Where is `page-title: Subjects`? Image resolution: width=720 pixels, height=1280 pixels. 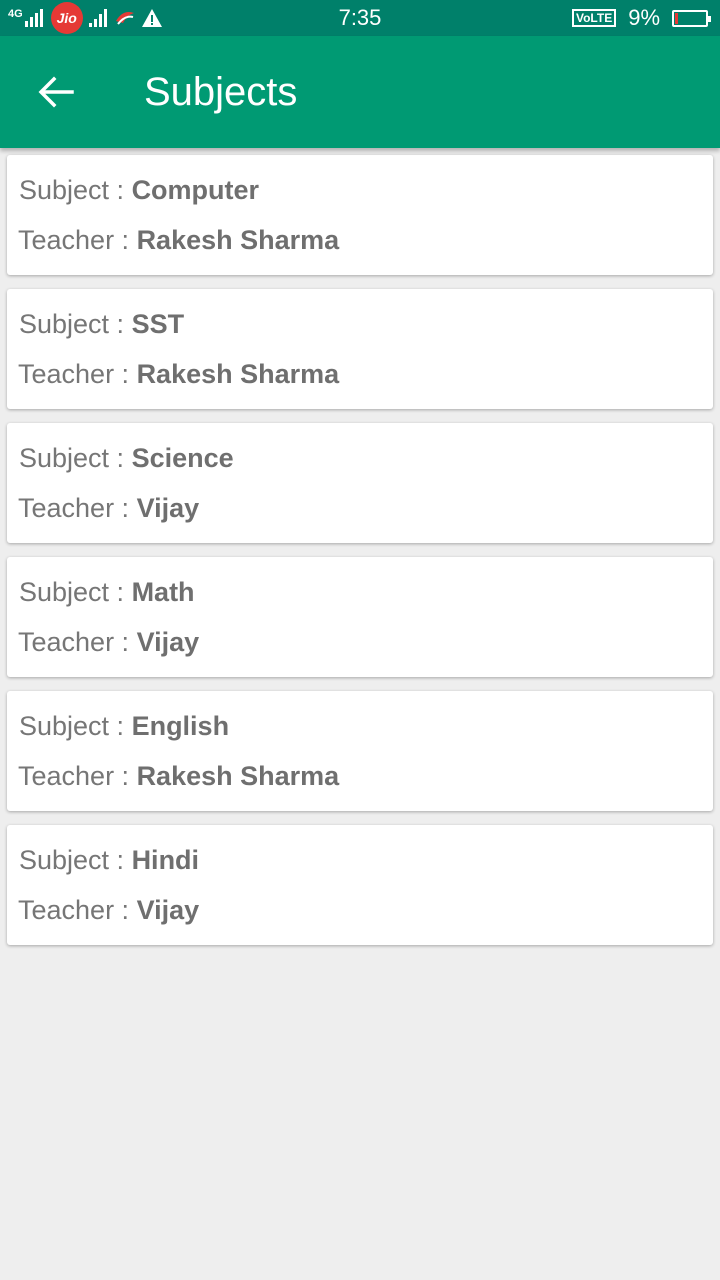
page-title: Subjects is located at coordinates (221, 92).